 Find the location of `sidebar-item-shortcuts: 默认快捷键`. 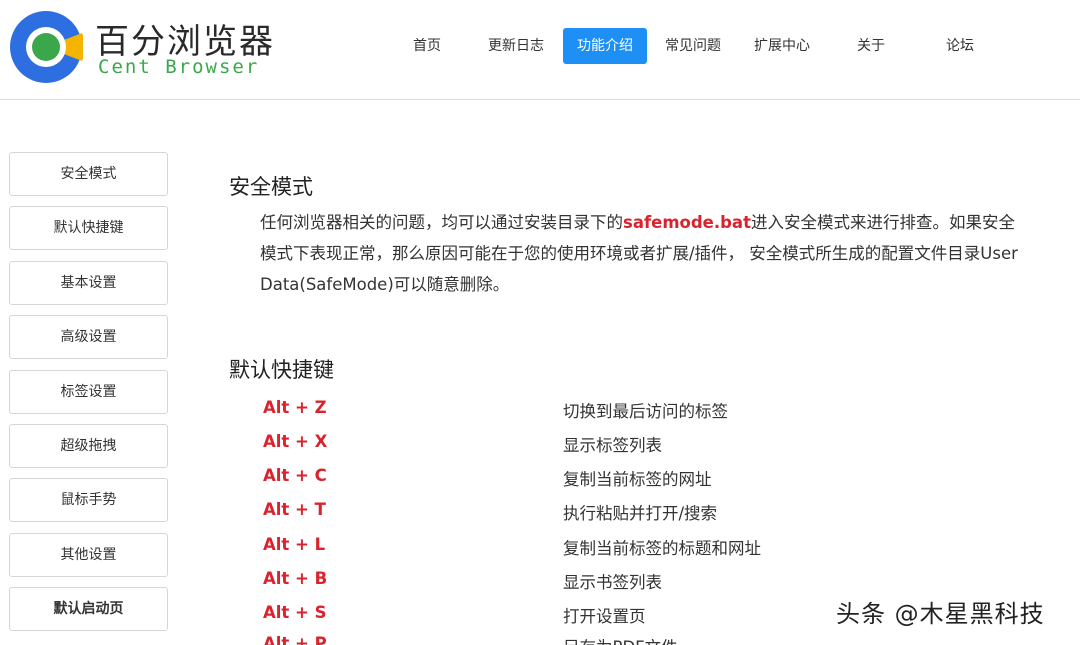

sidebar-item-shortcuts: 默认快捷键 is located at coordinates (88, 228).